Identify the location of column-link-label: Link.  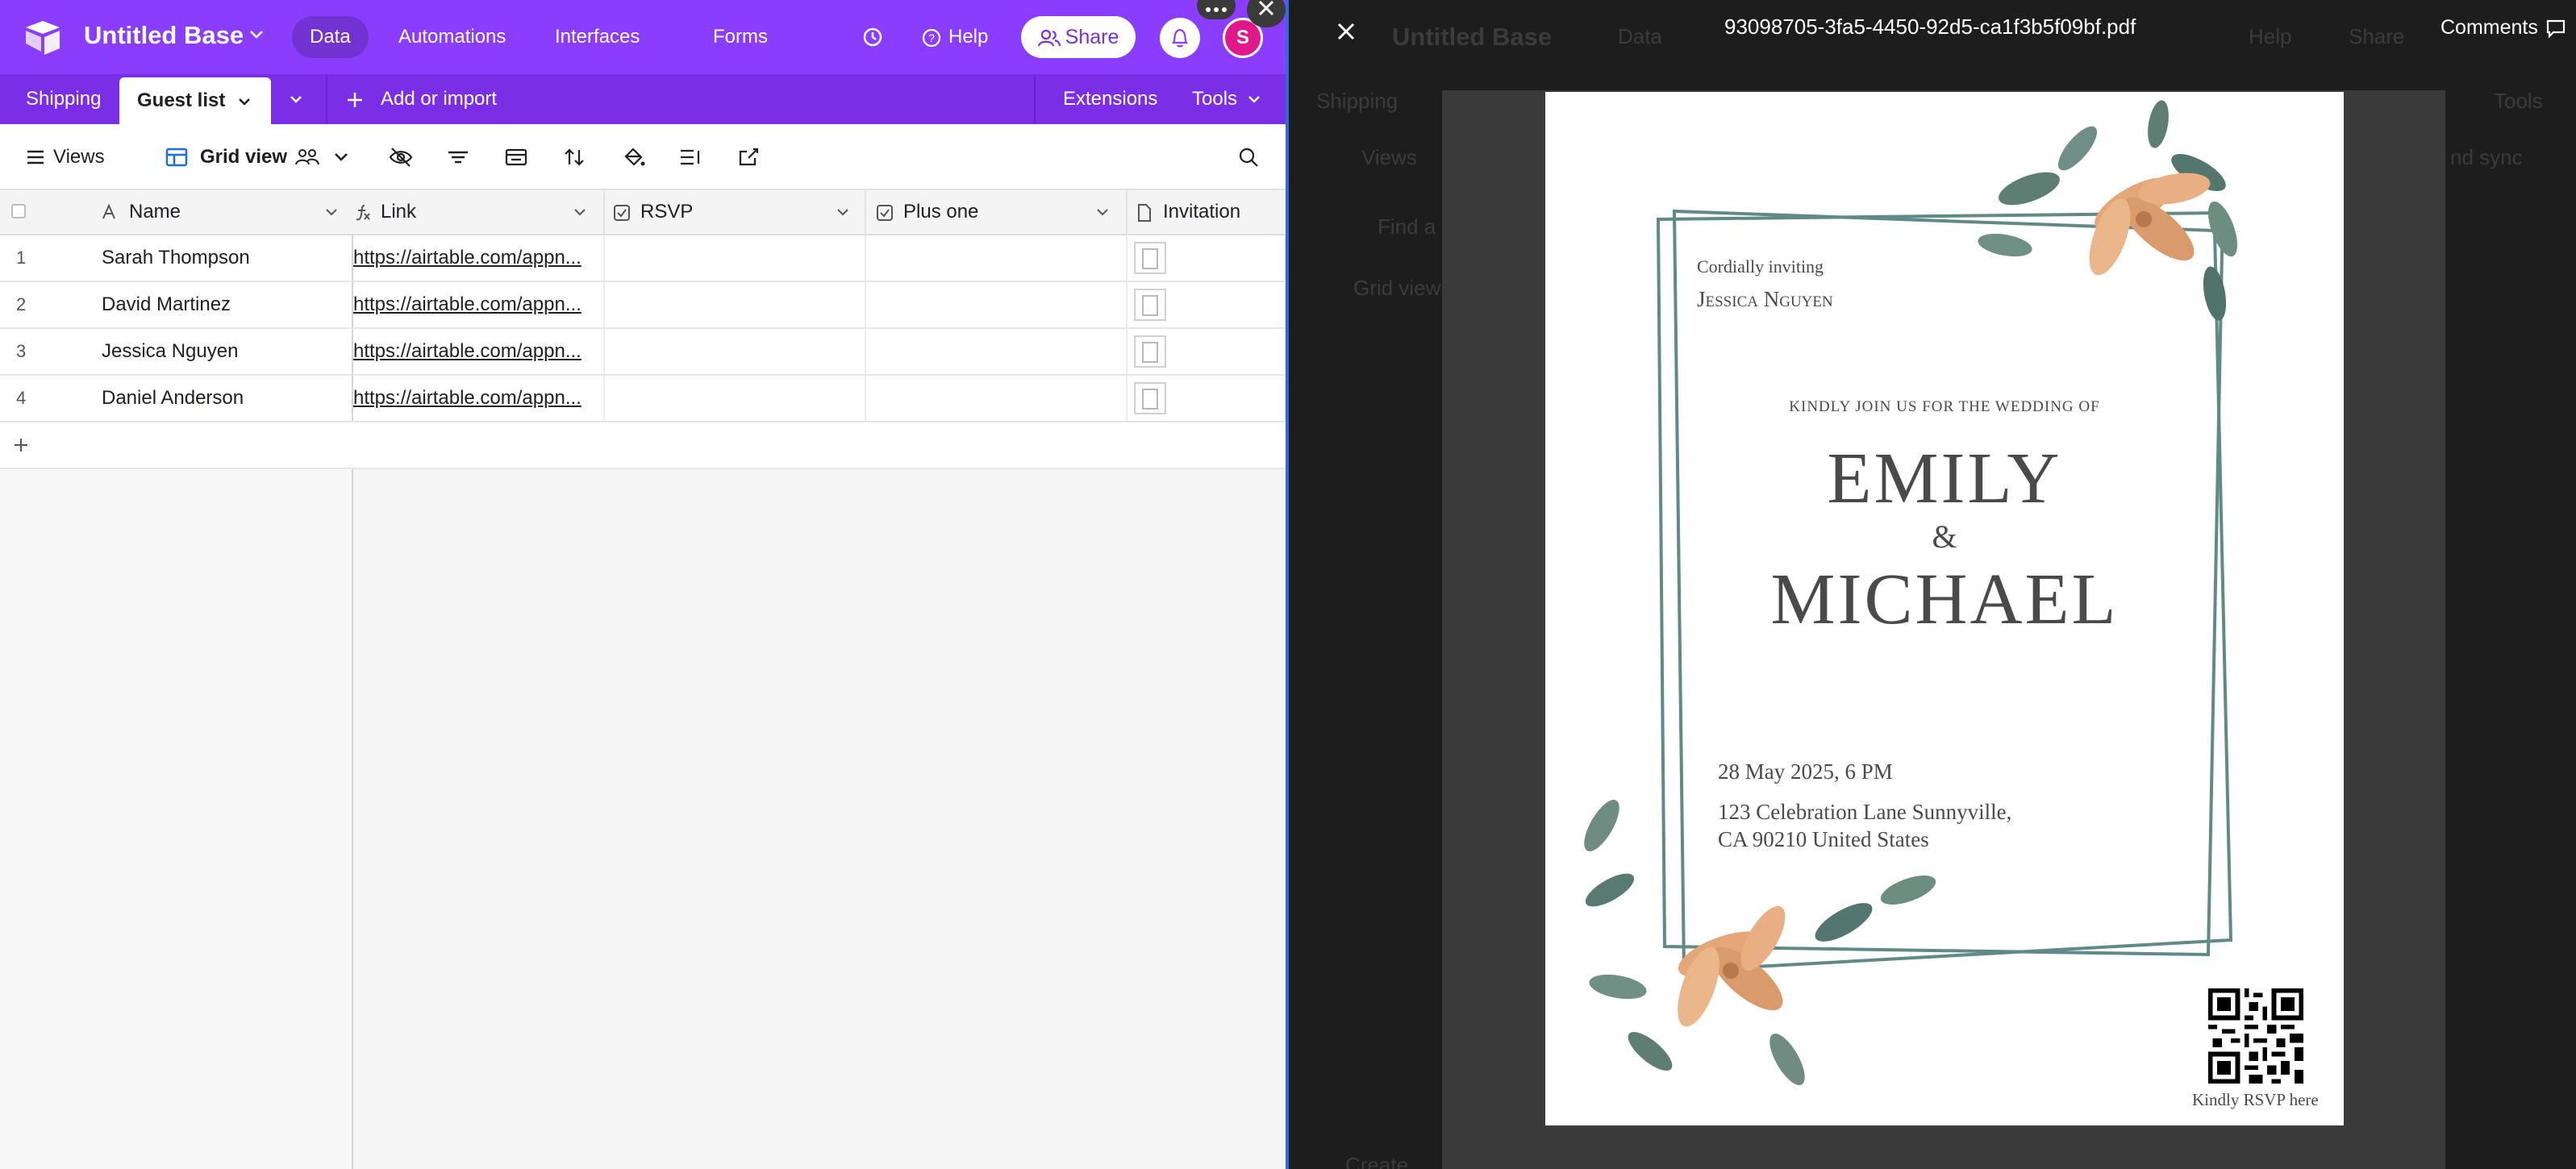
(399, 212).